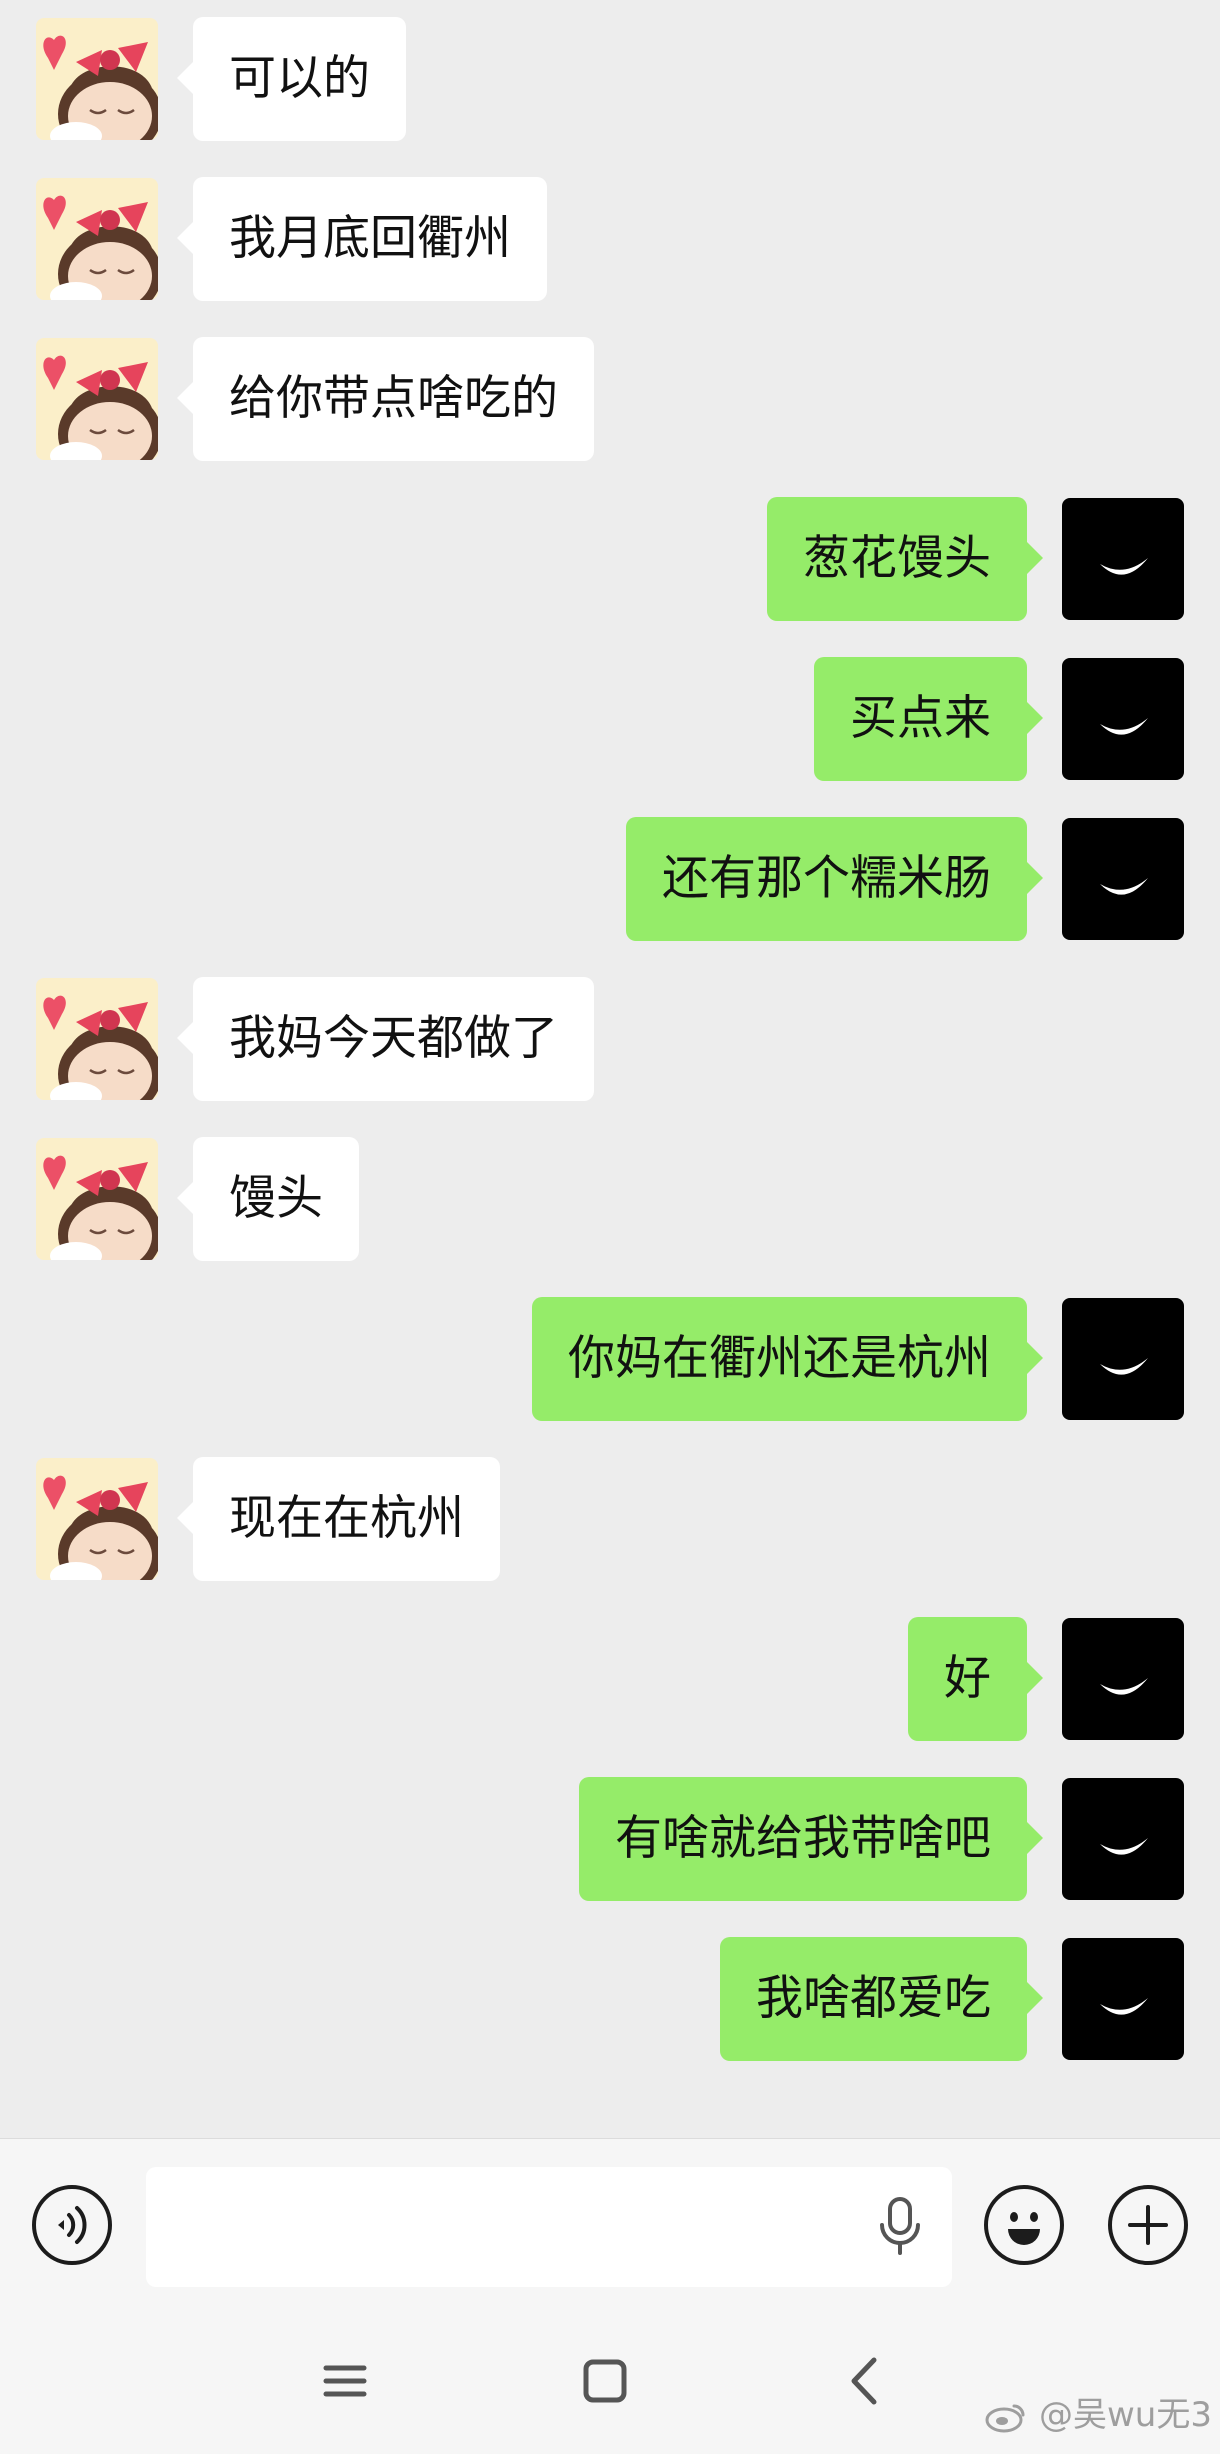 The height and width of the screenshot is (2454, 1220). I want to click on back-button, so click(865, 2381).